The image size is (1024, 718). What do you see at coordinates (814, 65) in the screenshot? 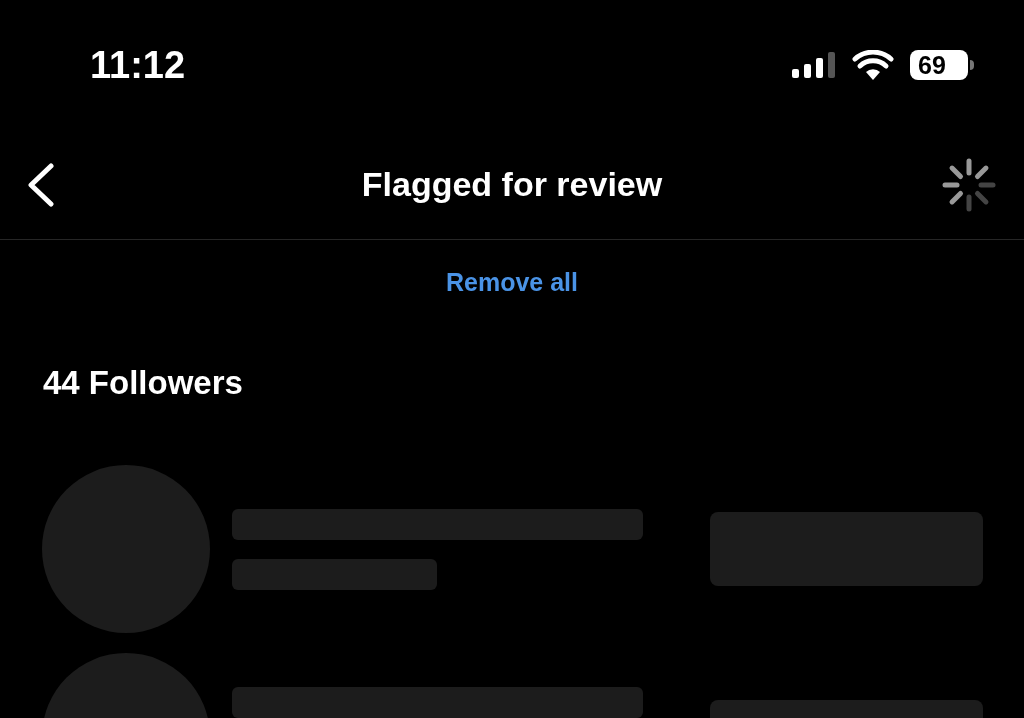
I see `signal-icon` at bounding box center [814, 65].